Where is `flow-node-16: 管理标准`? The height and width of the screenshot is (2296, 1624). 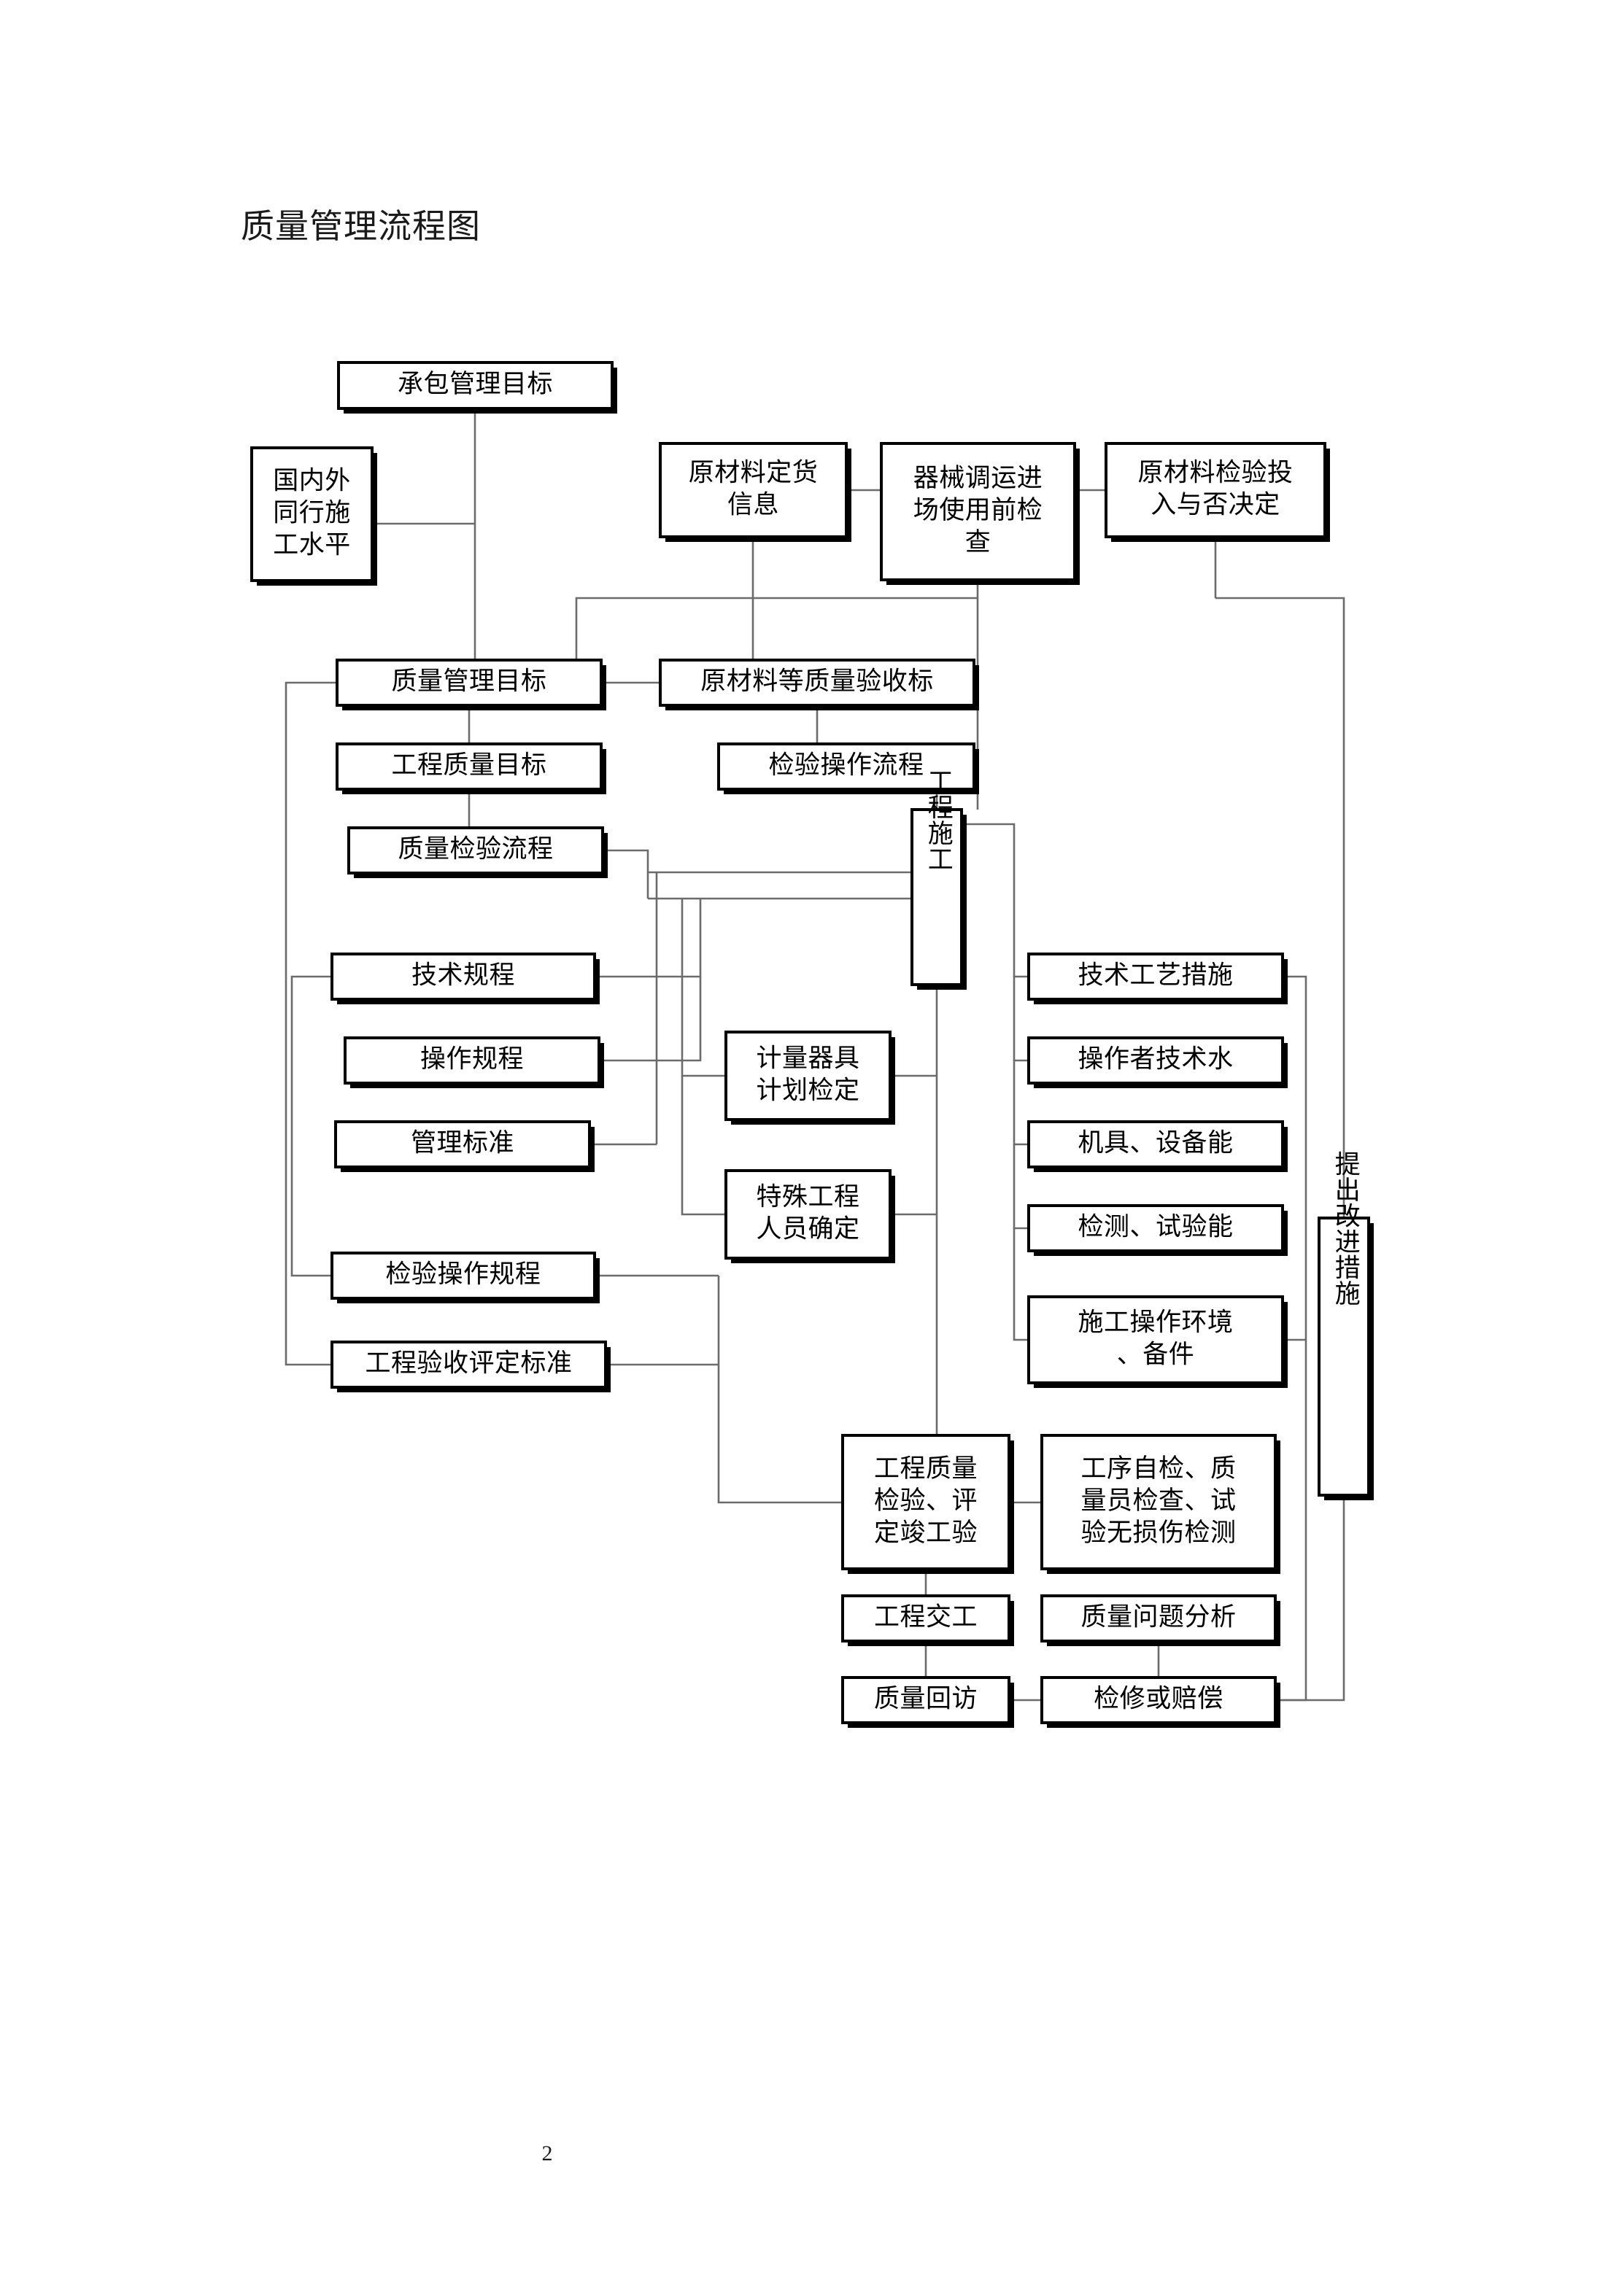 flow-node-16: 管理标准 is located at coordinates (464, 1146).